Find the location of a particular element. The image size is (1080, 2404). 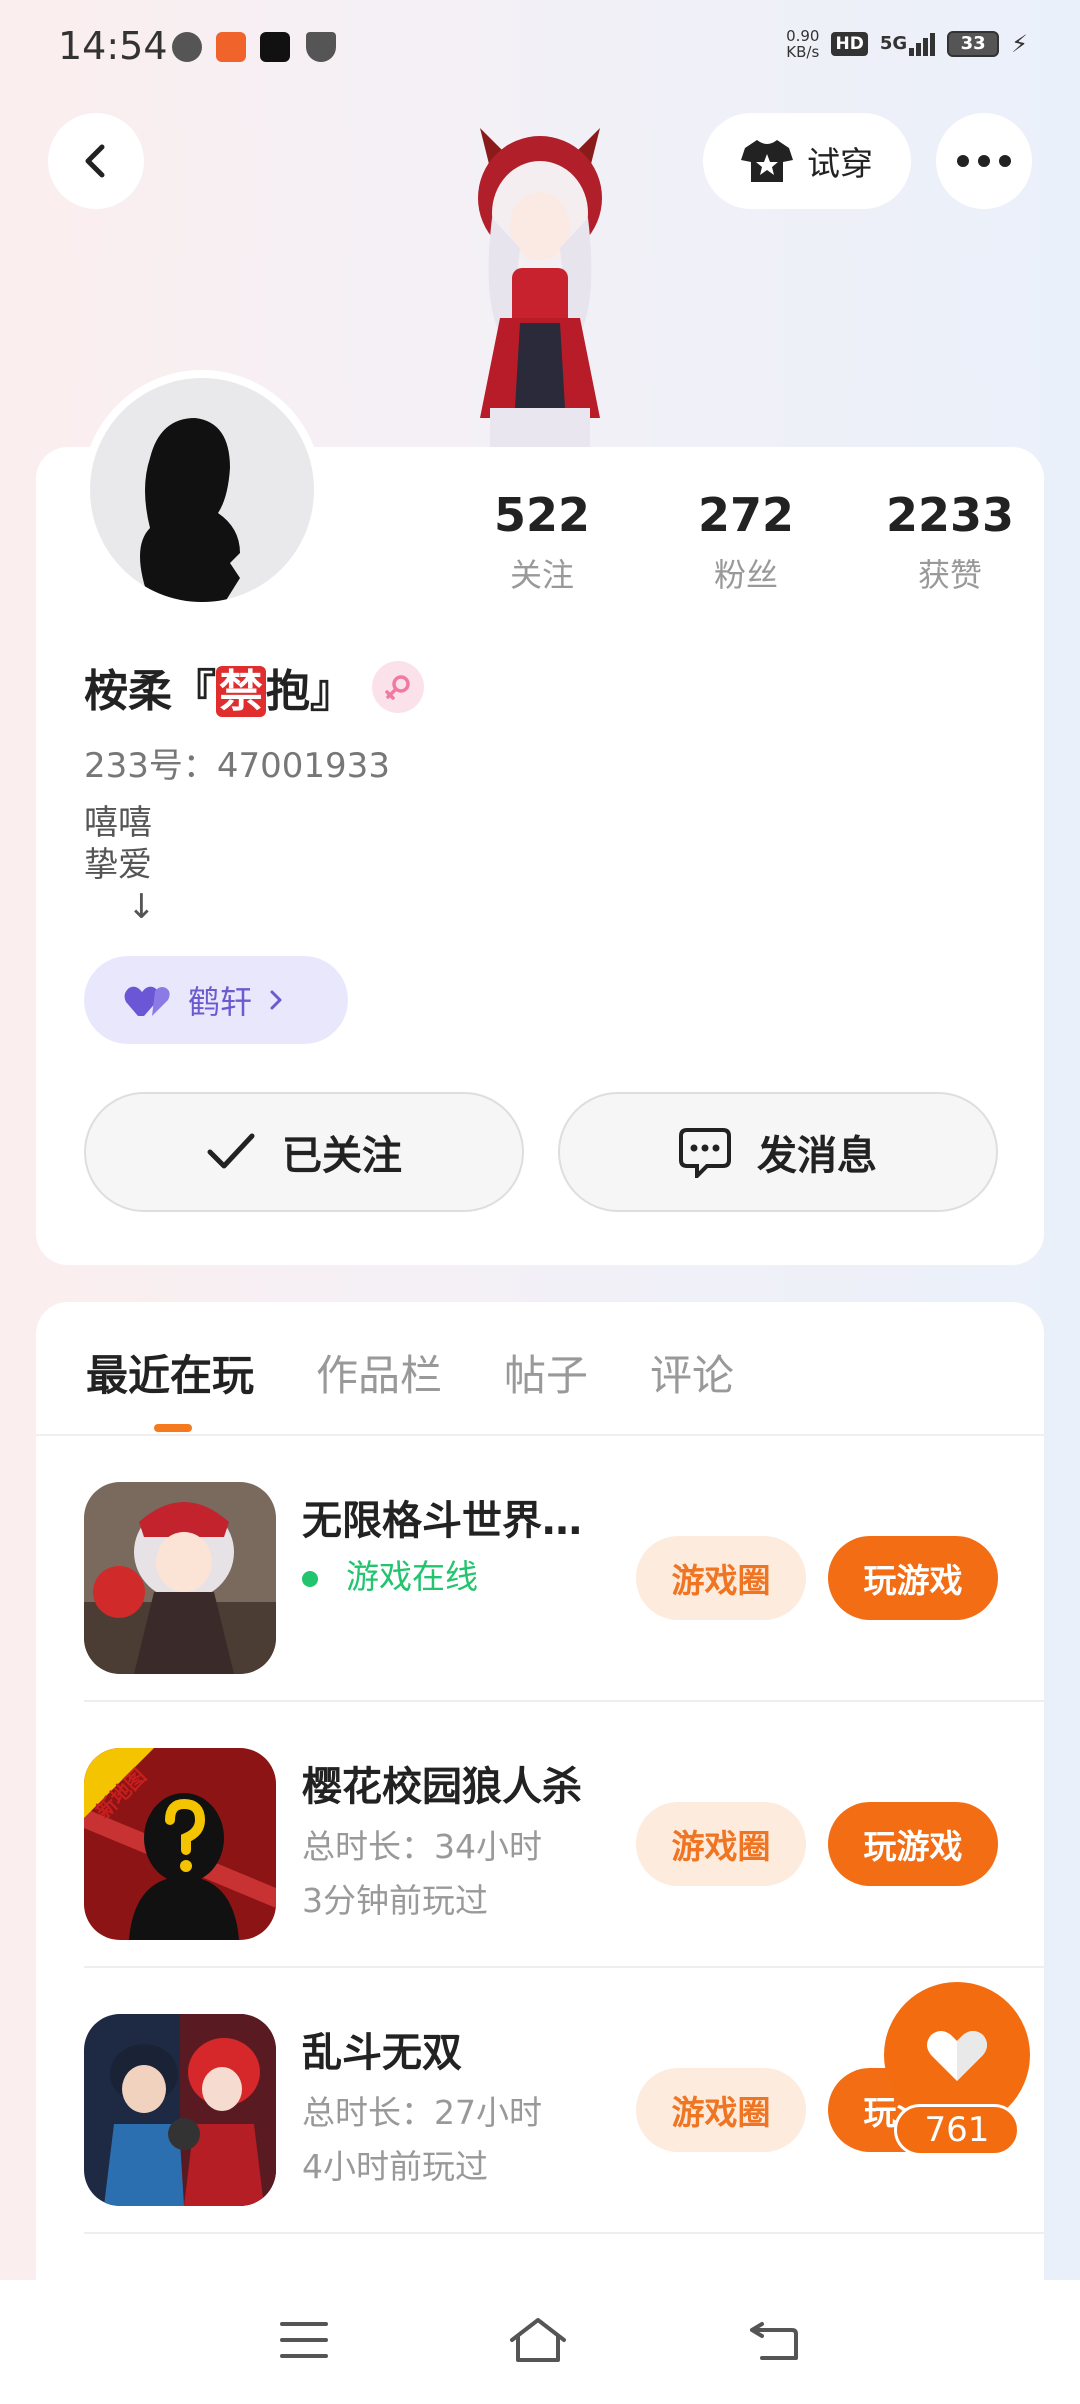

online-dot is located at coordinates (310, 1578).